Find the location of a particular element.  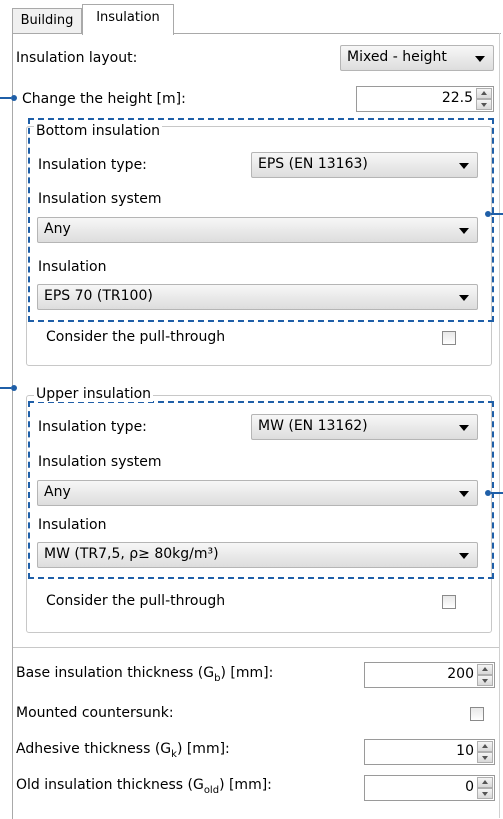

upper-insulation-value: MW (TR7,5, ρ≥ 80kg/m³) is located at coordinates (131, 554).